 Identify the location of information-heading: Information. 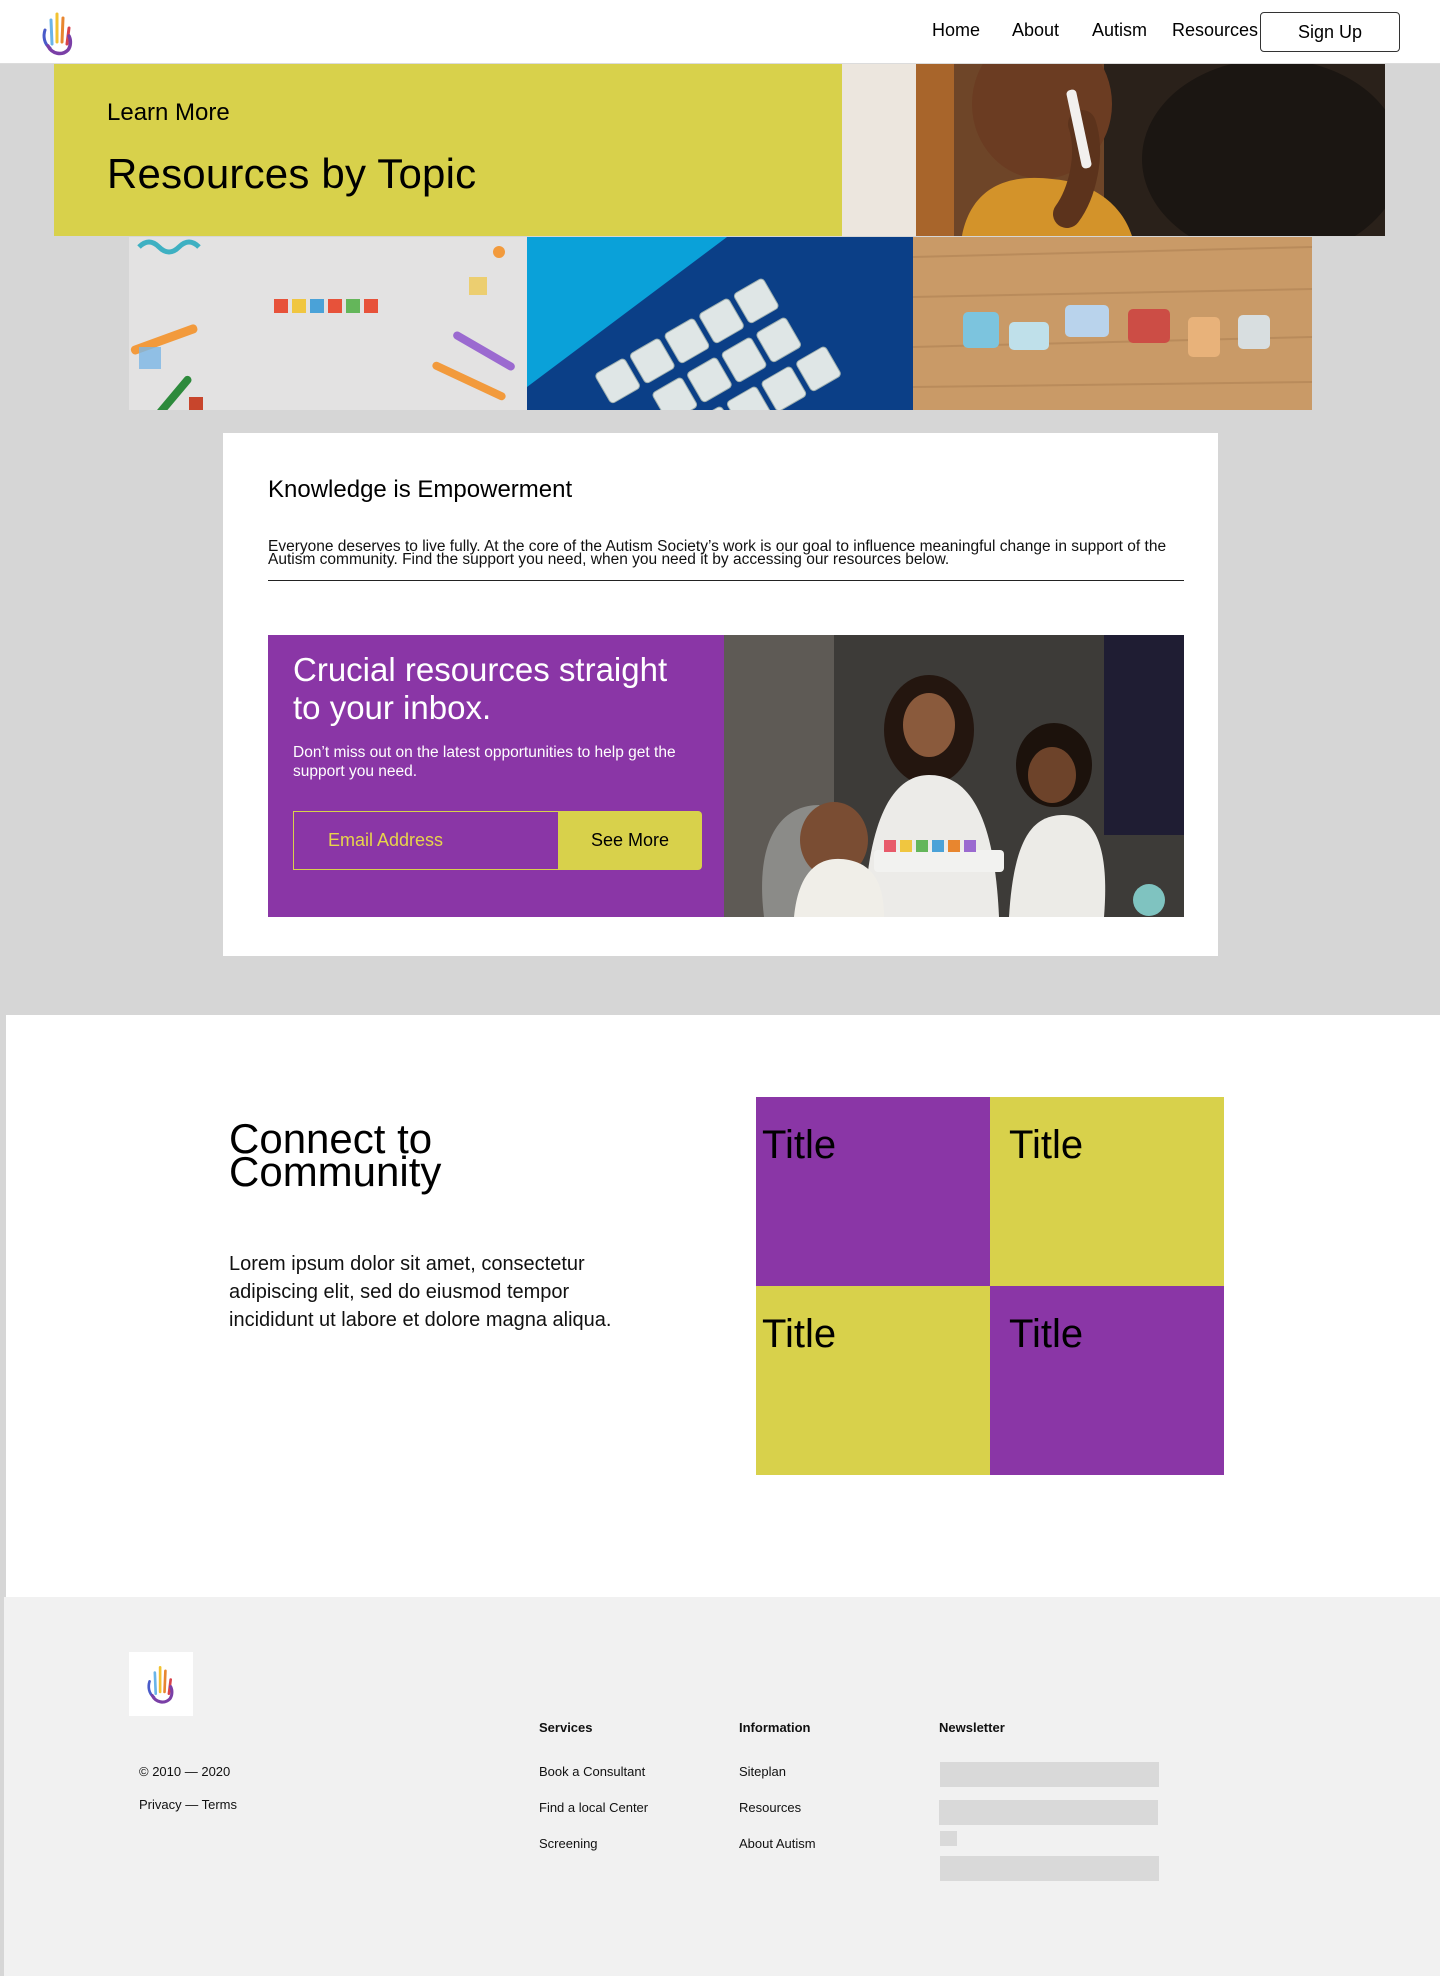
(775, 1727).